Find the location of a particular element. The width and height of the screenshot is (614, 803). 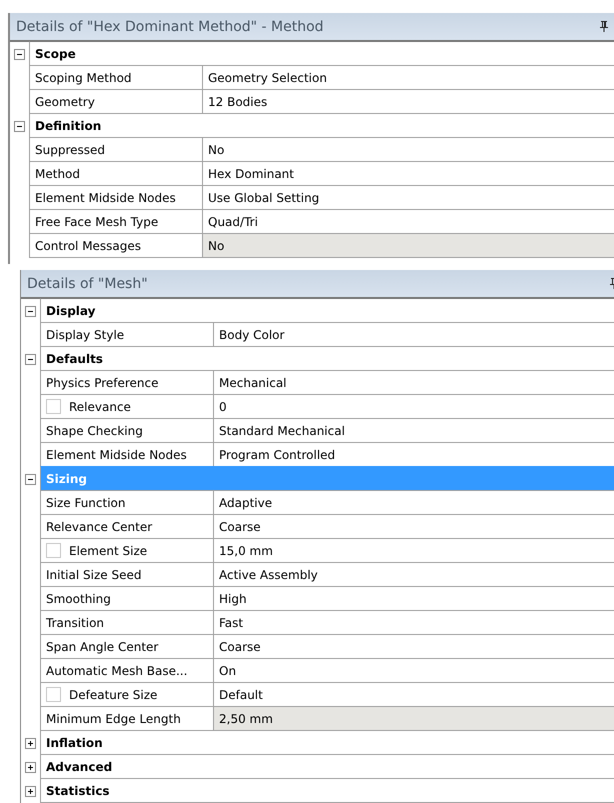

property-label: Relevance is located at coordinates (100, 407).